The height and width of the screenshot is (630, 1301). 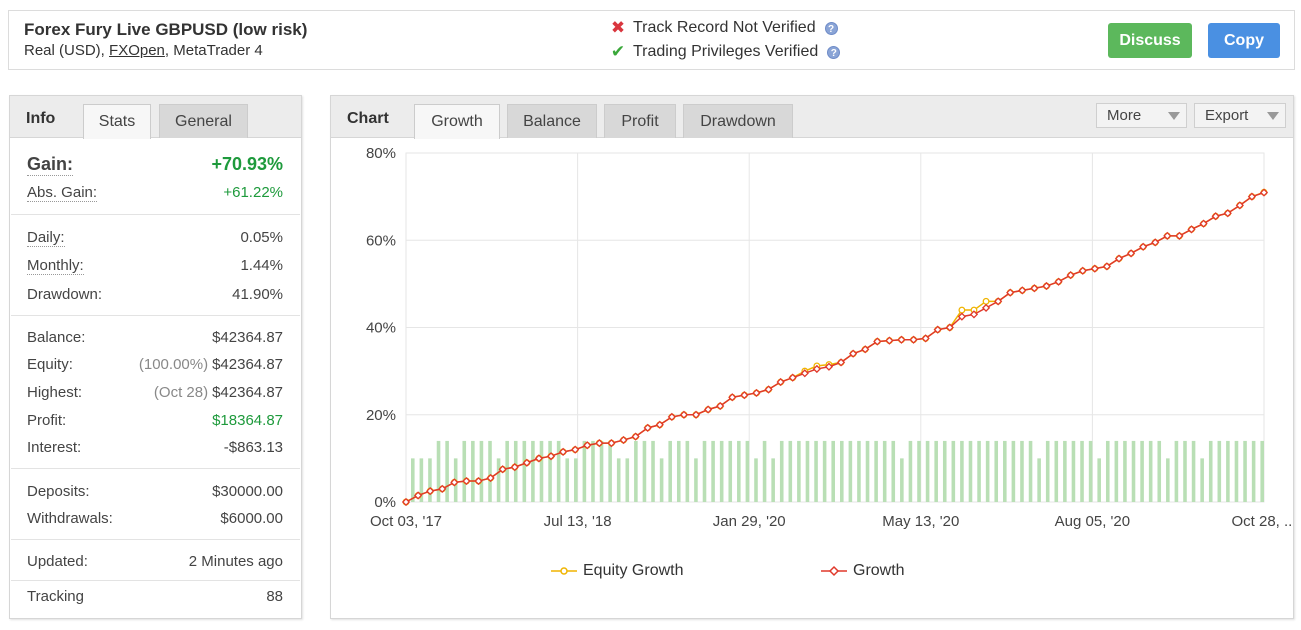 I want to click on legend-growth: Growth, so click(x=863, y=571).